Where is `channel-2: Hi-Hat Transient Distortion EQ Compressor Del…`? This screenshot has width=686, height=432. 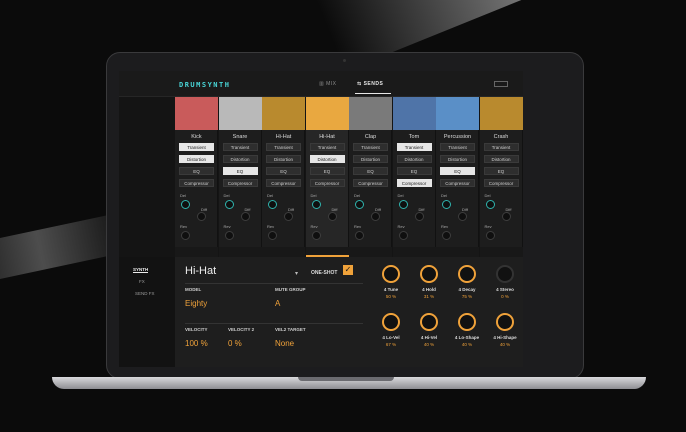
channel-2: Hi-Hat Transient Distortion EQ Compressor Del… is located at coordinates (283, 177).